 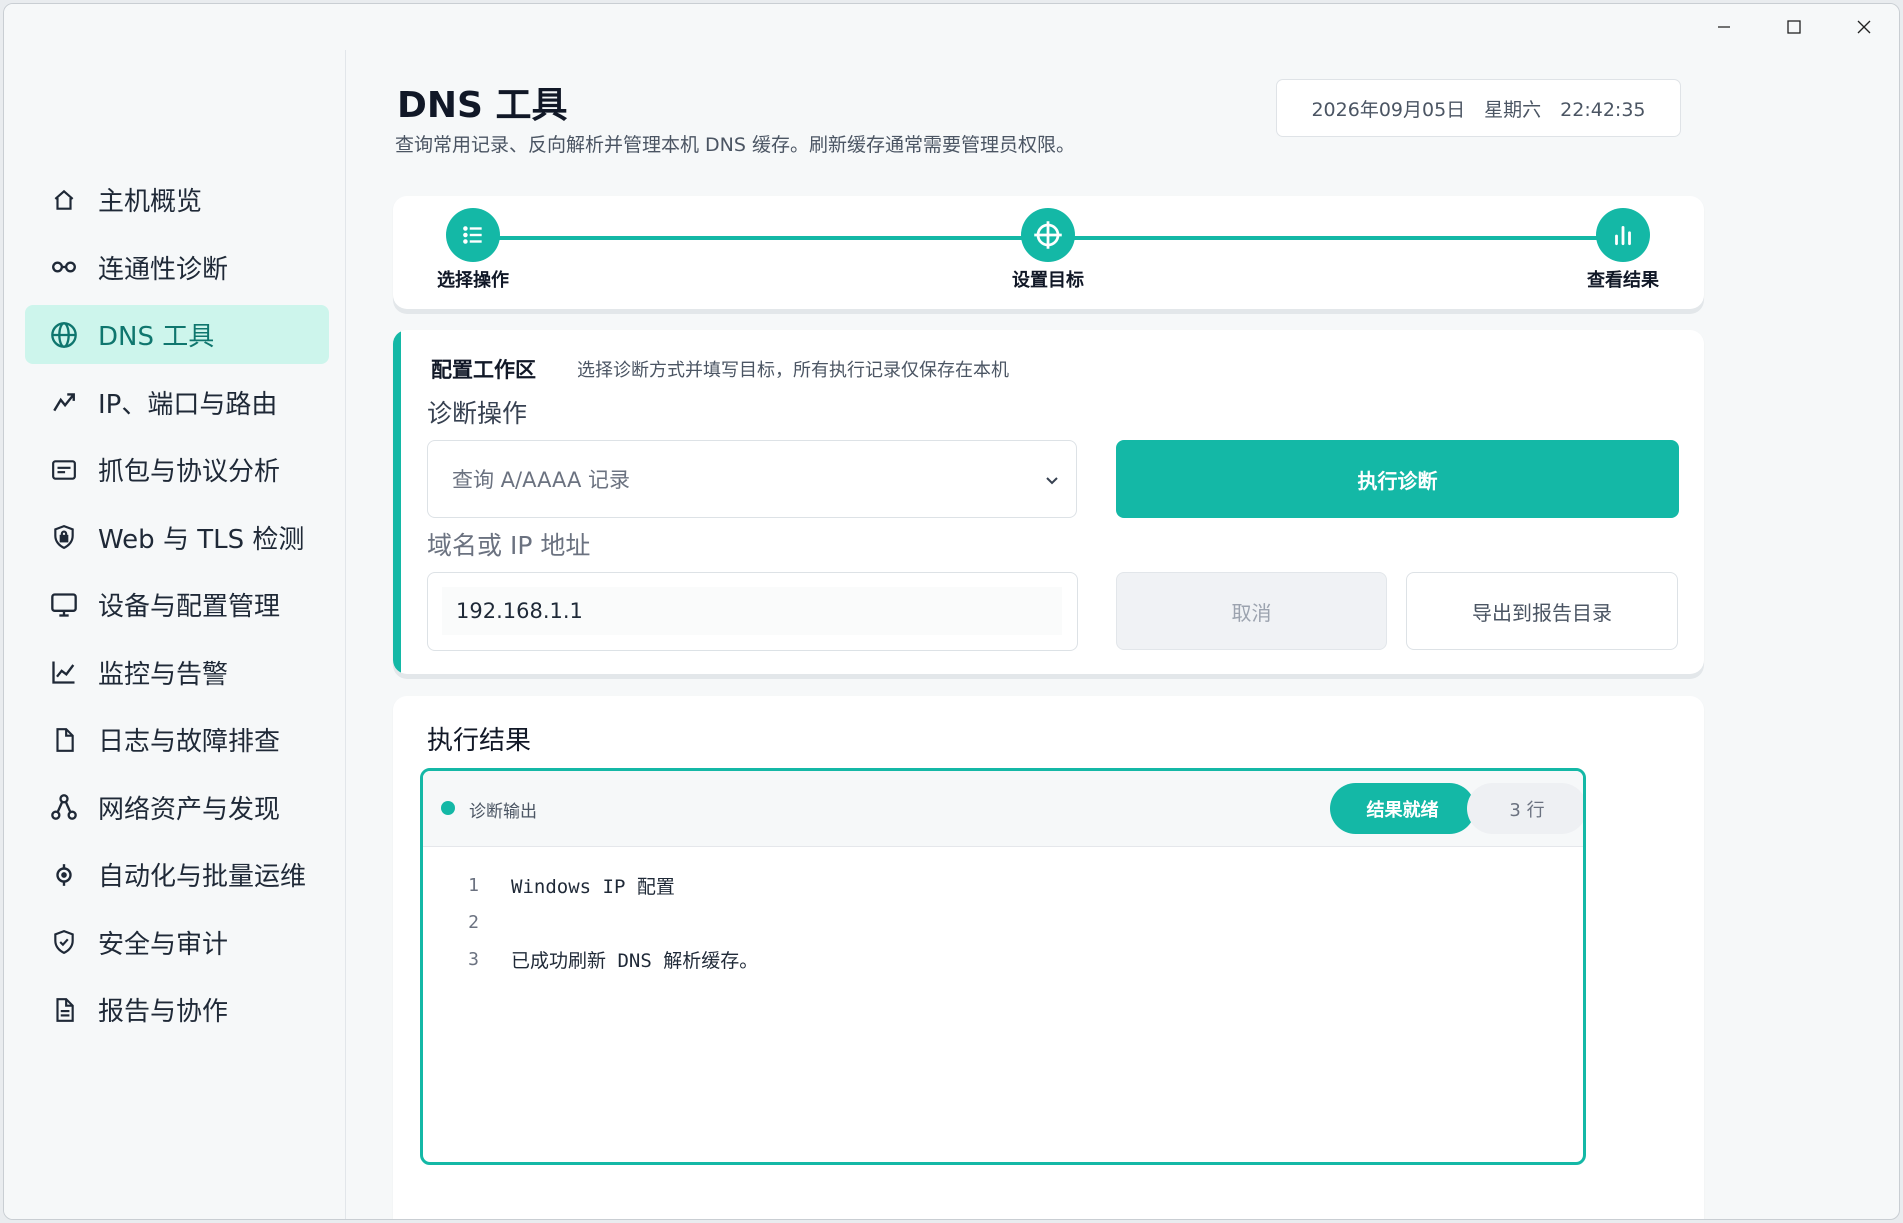 I want to click on line-text: 已成功刷新 DNS 解析缓存。, so click(x=635, y=961).